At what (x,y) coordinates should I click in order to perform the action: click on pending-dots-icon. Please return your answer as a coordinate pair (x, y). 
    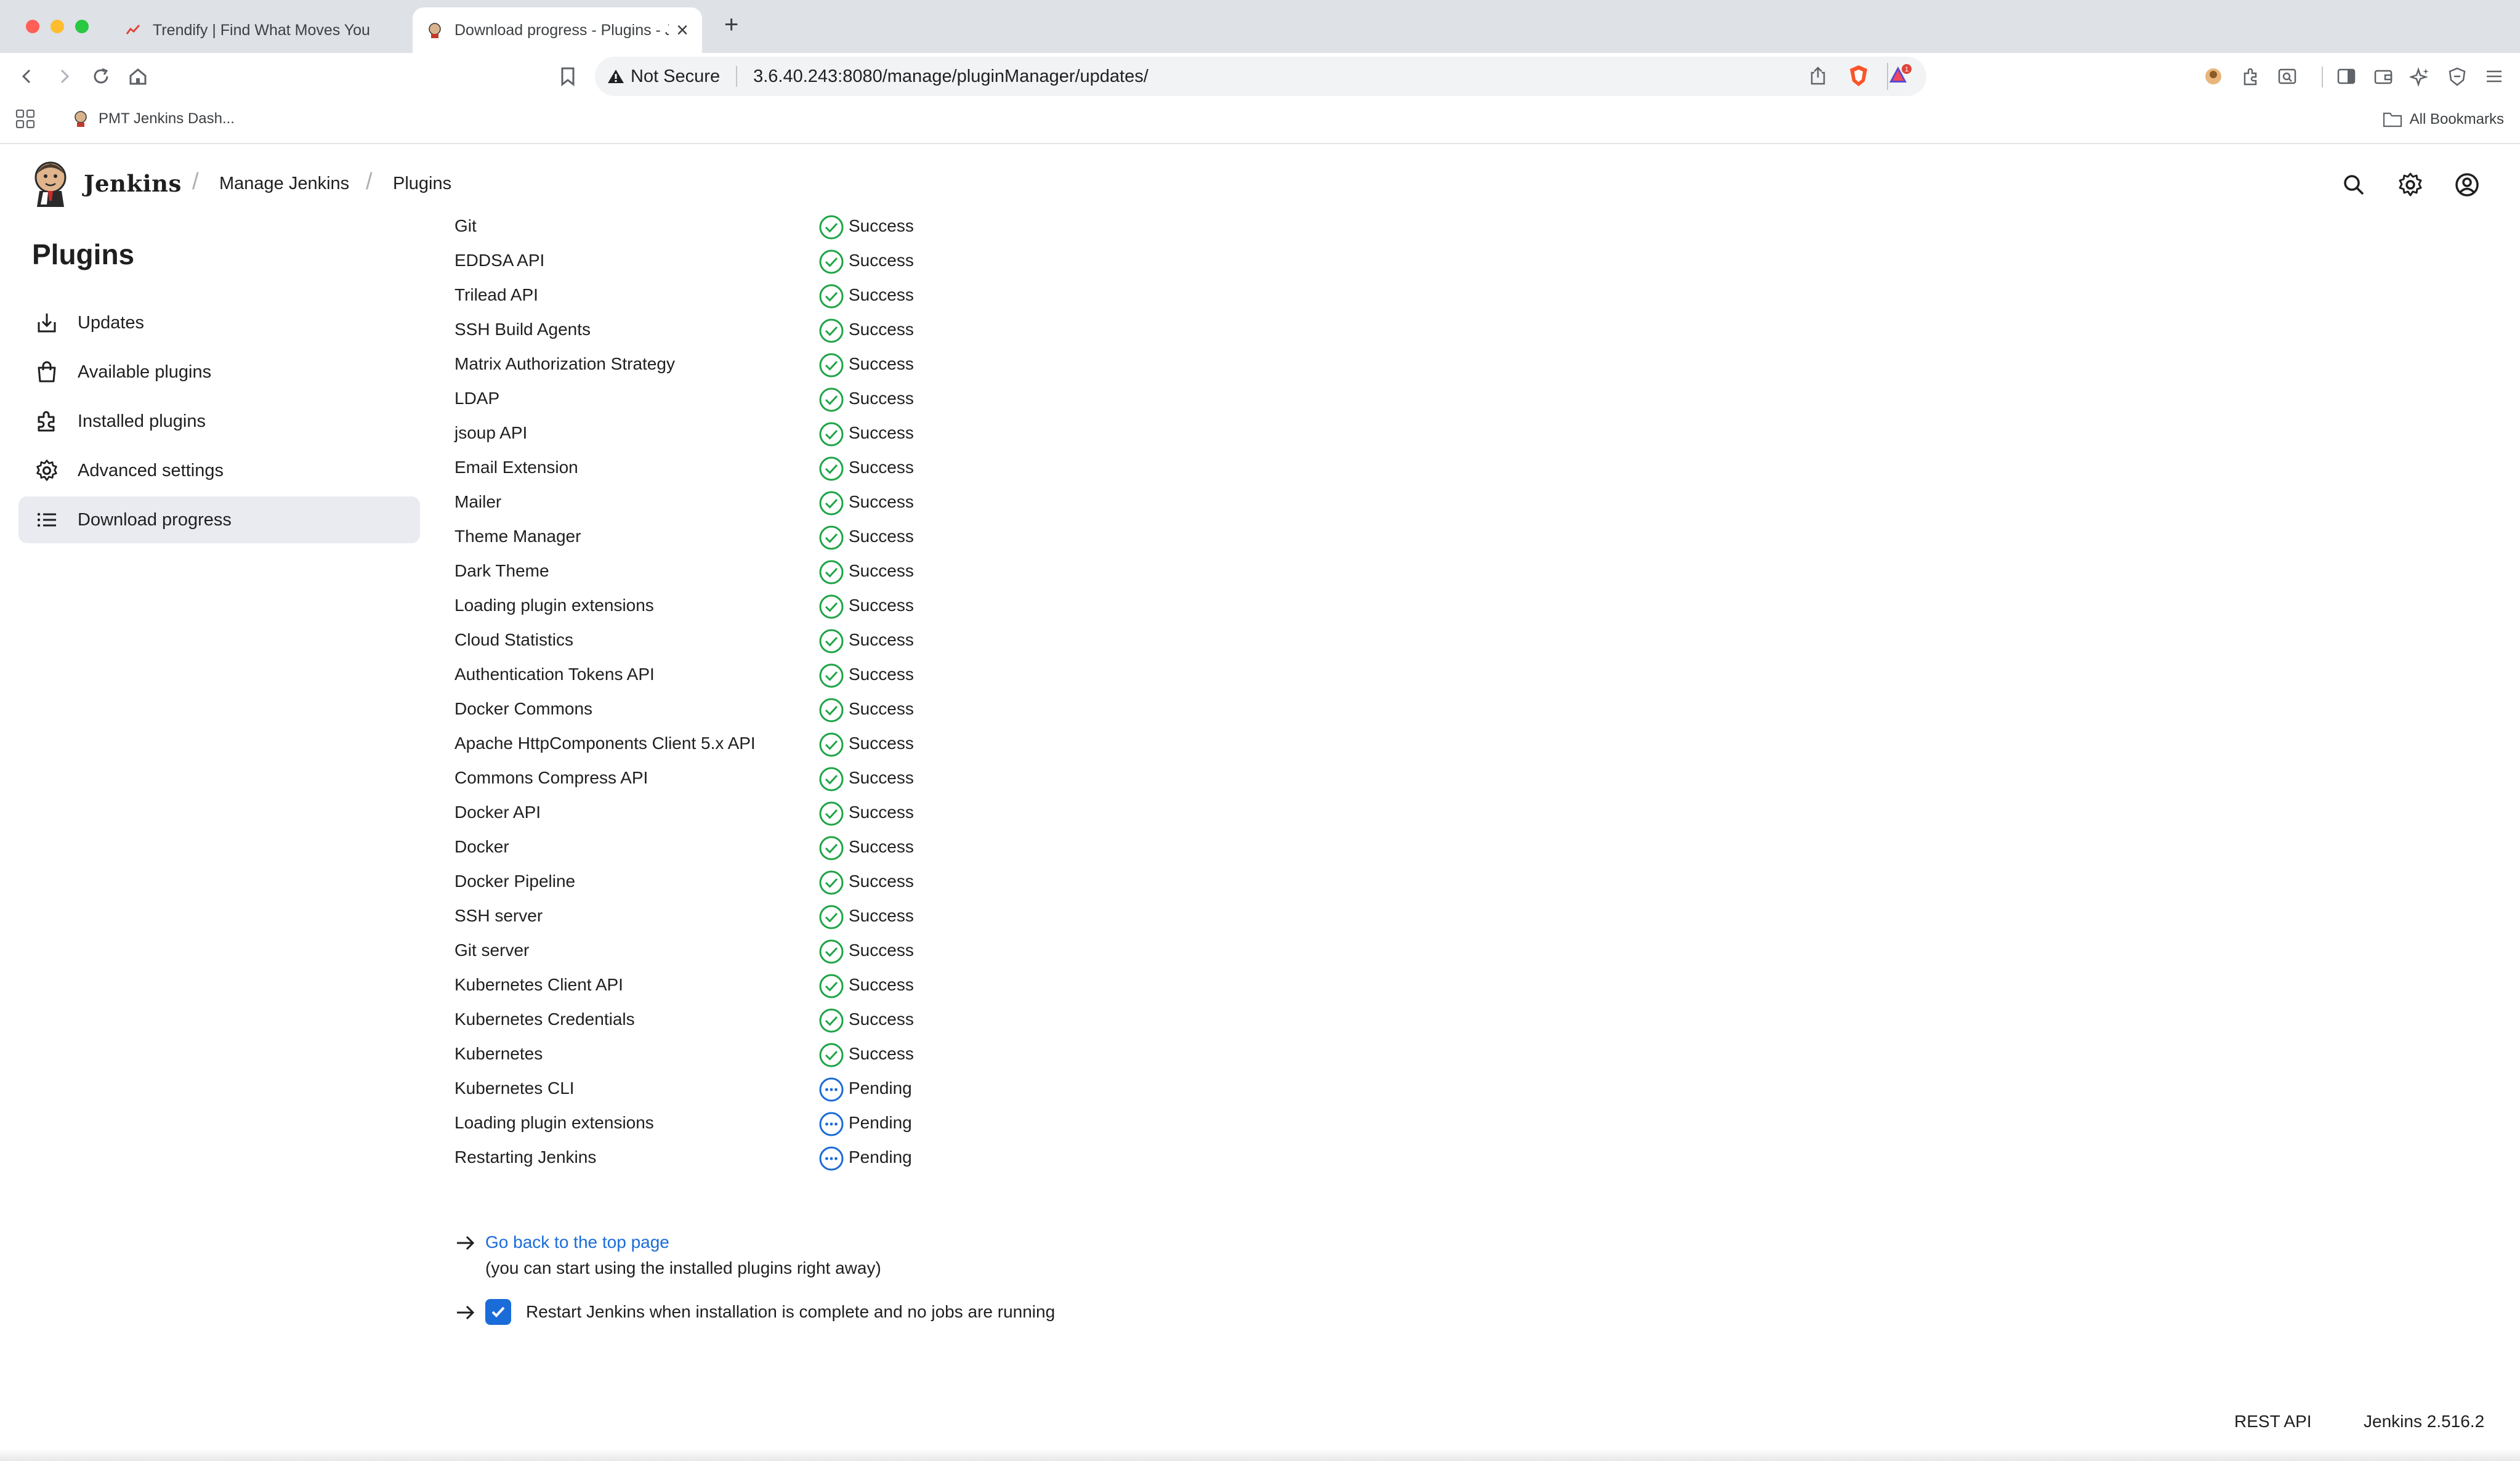
    Looking at the image, I should click on (832, 1089).